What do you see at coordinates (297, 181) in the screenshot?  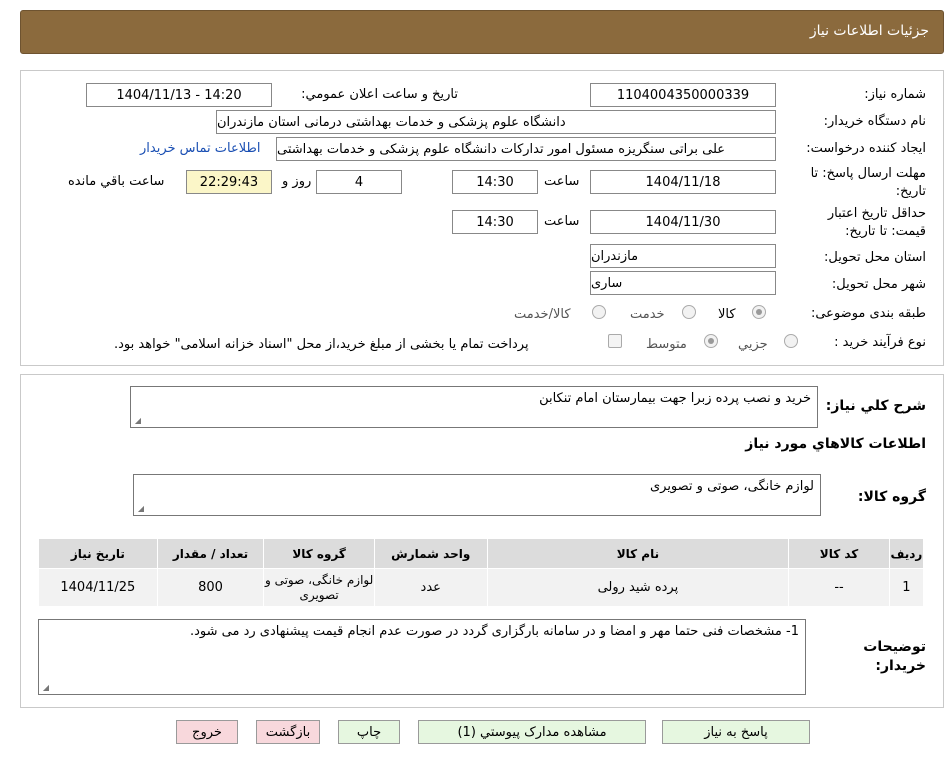 I see `days-label: روز و` at bounding box center [297, 181].